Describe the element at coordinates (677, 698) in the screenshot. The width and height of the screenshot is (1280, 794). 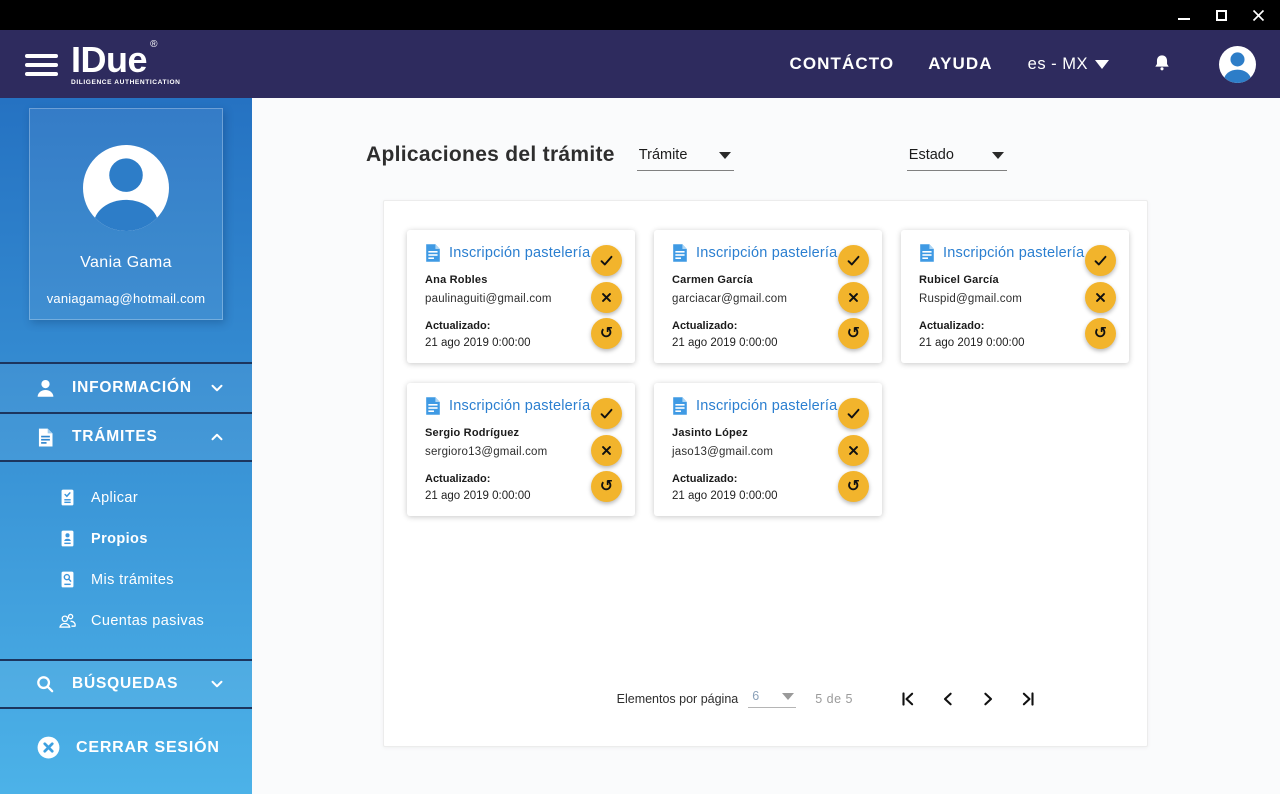
I see `items-per-page-label: Elementos por página` at that location.